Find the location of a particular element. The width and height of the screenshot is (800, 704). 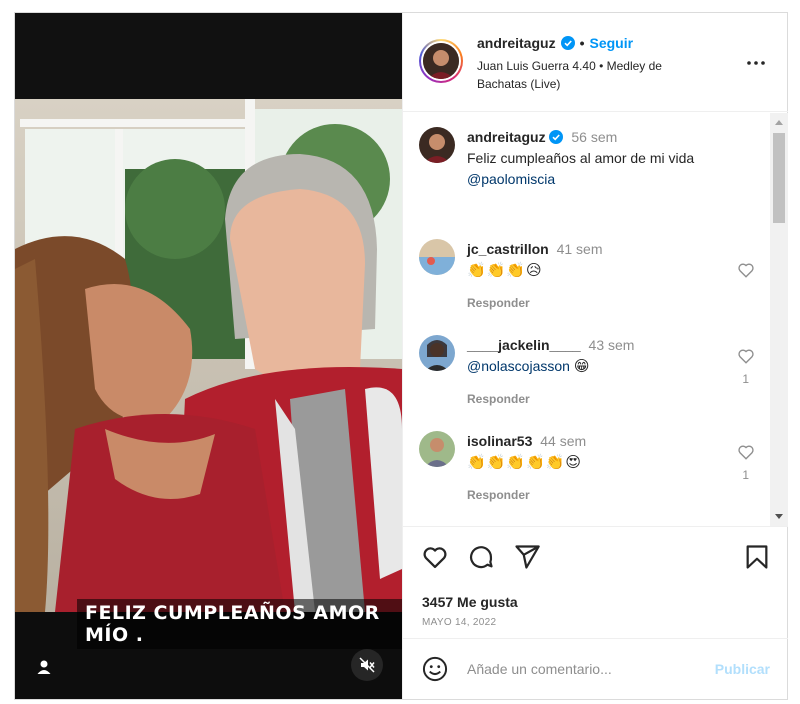

comment-icon is located at coordinates (481, 557).